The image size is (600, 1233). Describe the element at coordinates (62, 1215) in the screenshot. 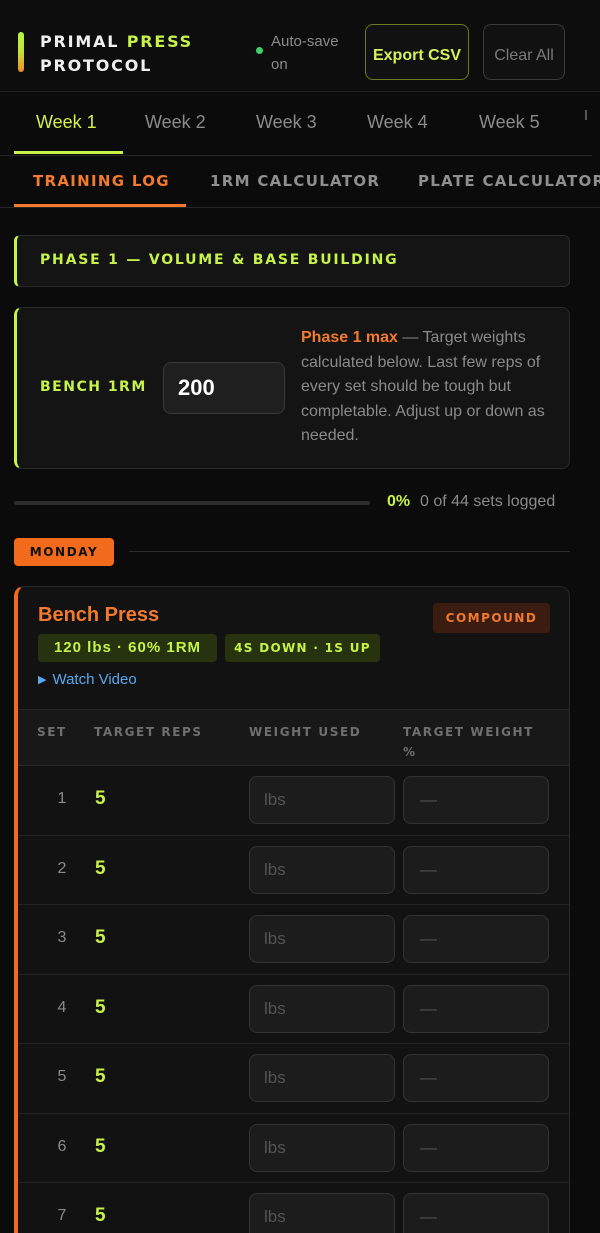

I see `set-number: 7` at that location.